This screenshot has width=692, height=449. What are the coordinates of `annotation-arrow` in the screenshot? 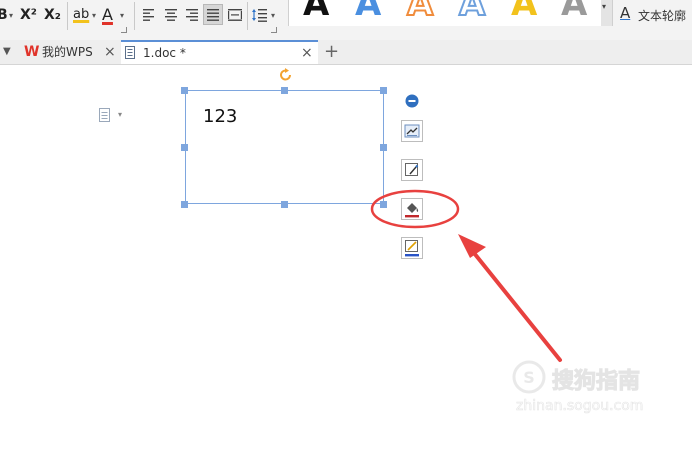 It's located at (515, 304).